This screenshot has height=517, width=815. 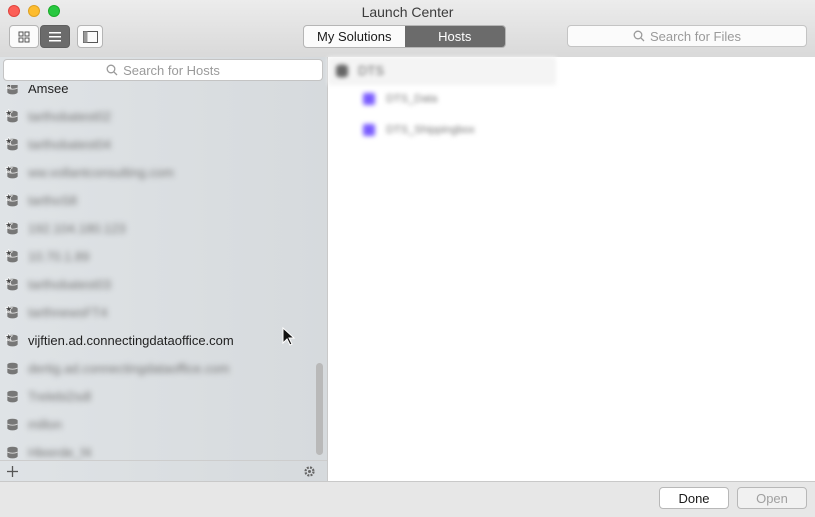 What do you see at coordinates (407, 12) in the screenshot?
I see `window-title: Launch Center` at bounding box center [407, 12].